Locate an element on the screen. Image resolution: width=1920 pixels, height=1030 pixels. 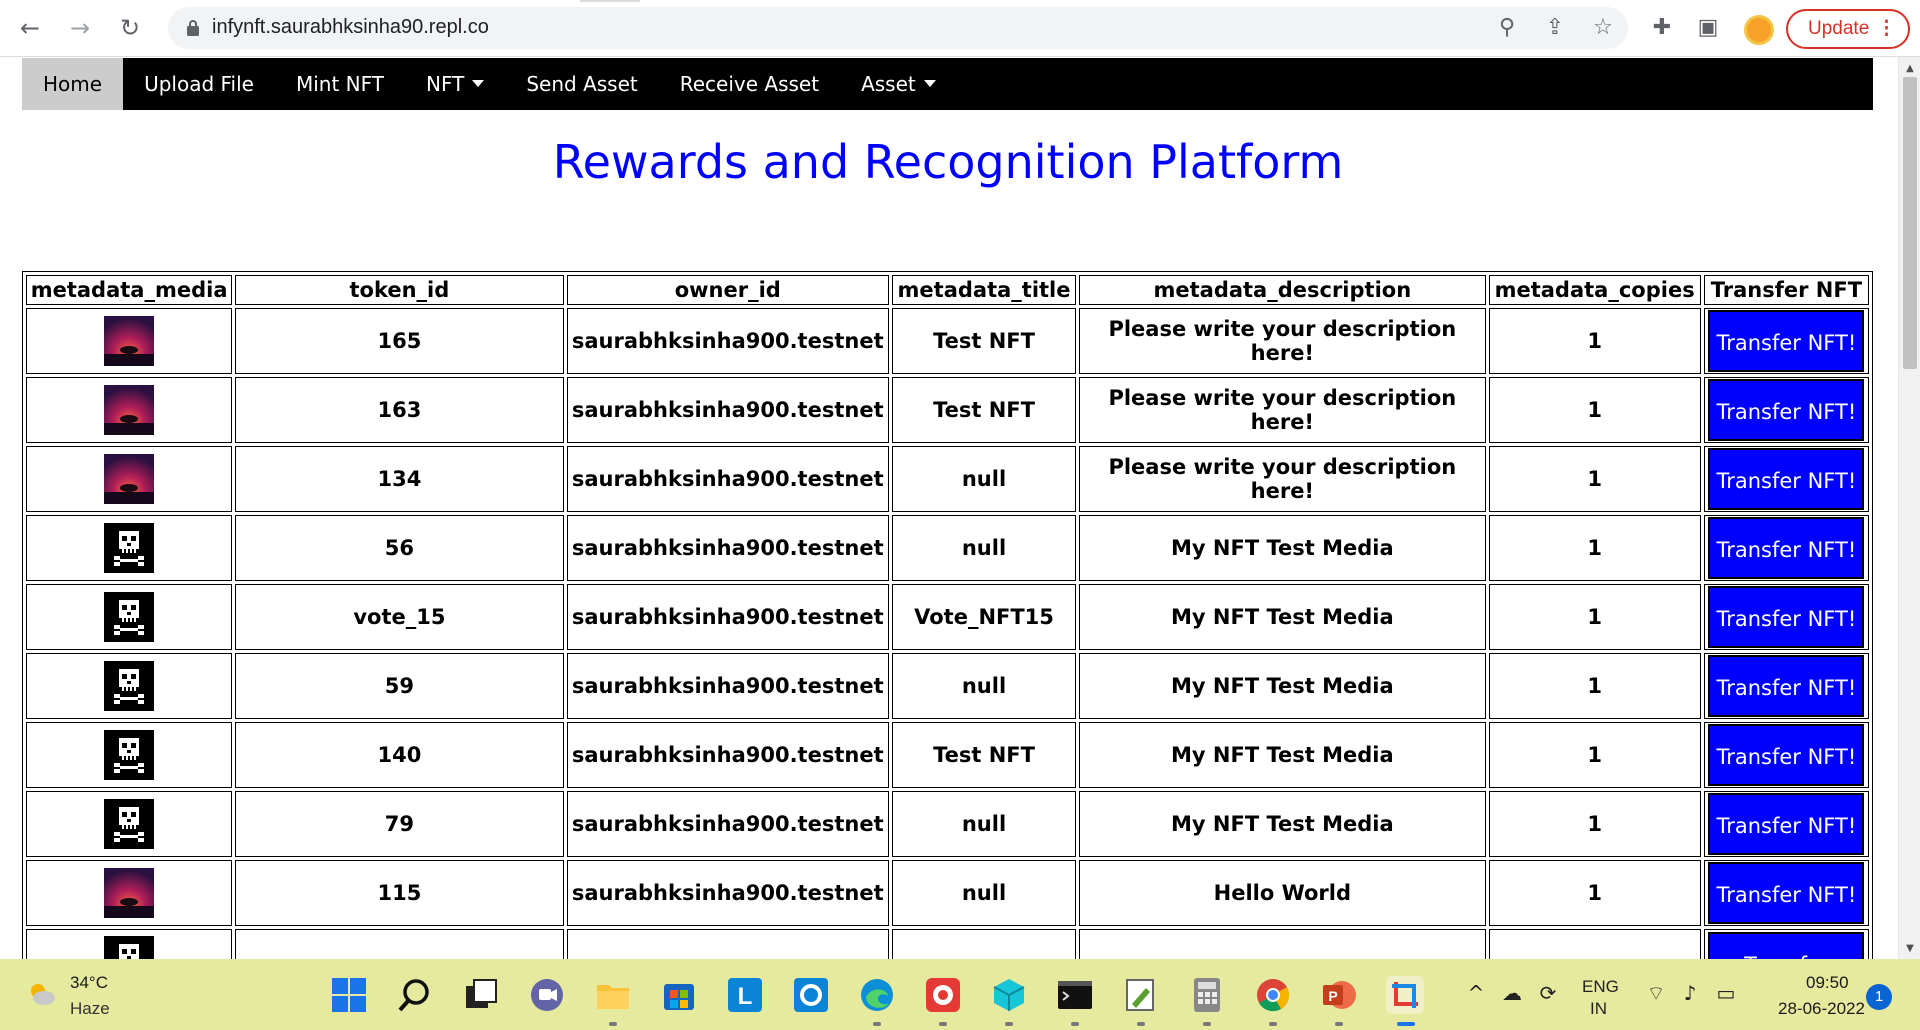
file-explorer-icon is located at coordinates (613, 995).